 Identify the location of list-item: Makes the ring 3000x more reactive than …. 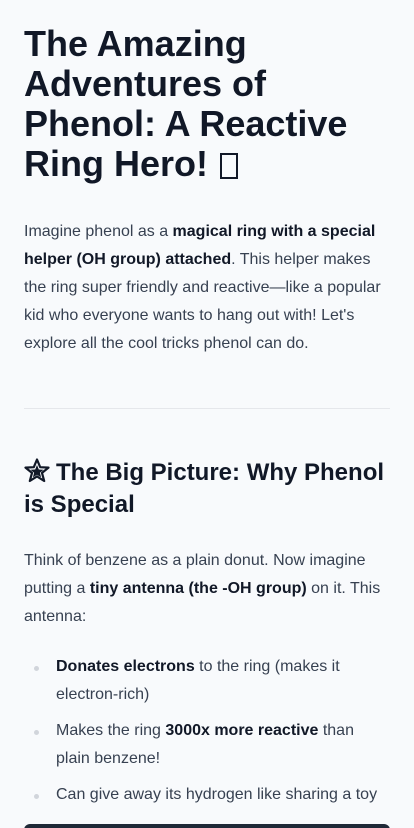
(207, 745).